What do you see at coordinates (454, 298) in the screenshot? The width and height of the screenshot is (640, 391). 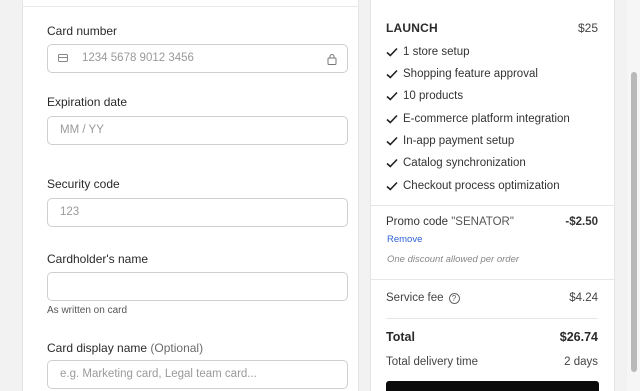 I see `help-icon: ?` at bounding box center [454, 298].